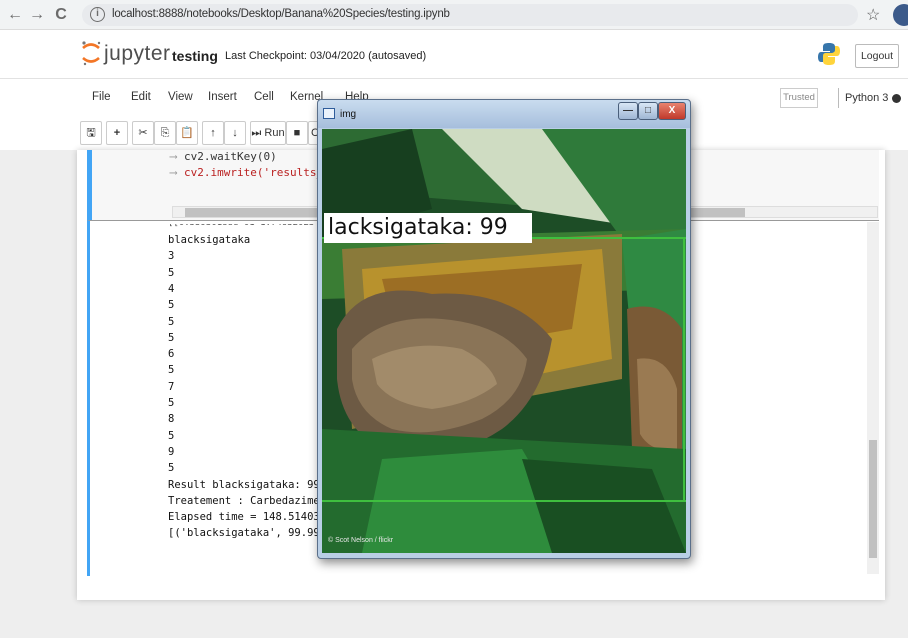  I want to click on kernel-status-icon, so click(897, 98).